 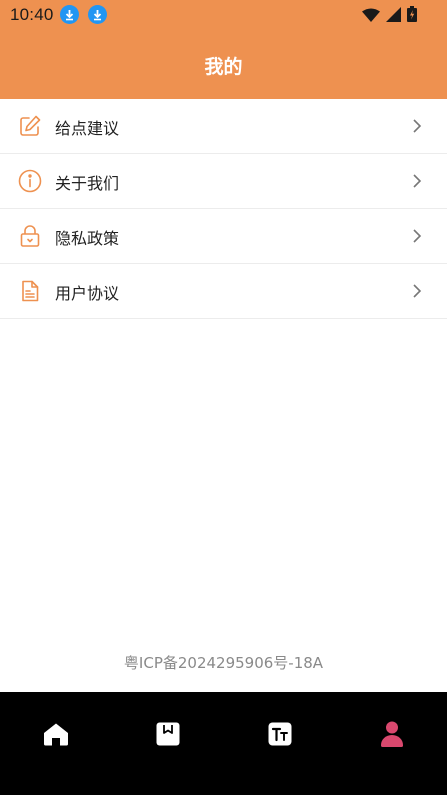 What do you see at coordinates (30, 236) in the screenshot?
I see `lock-icon` at bounding box center [30, 236].